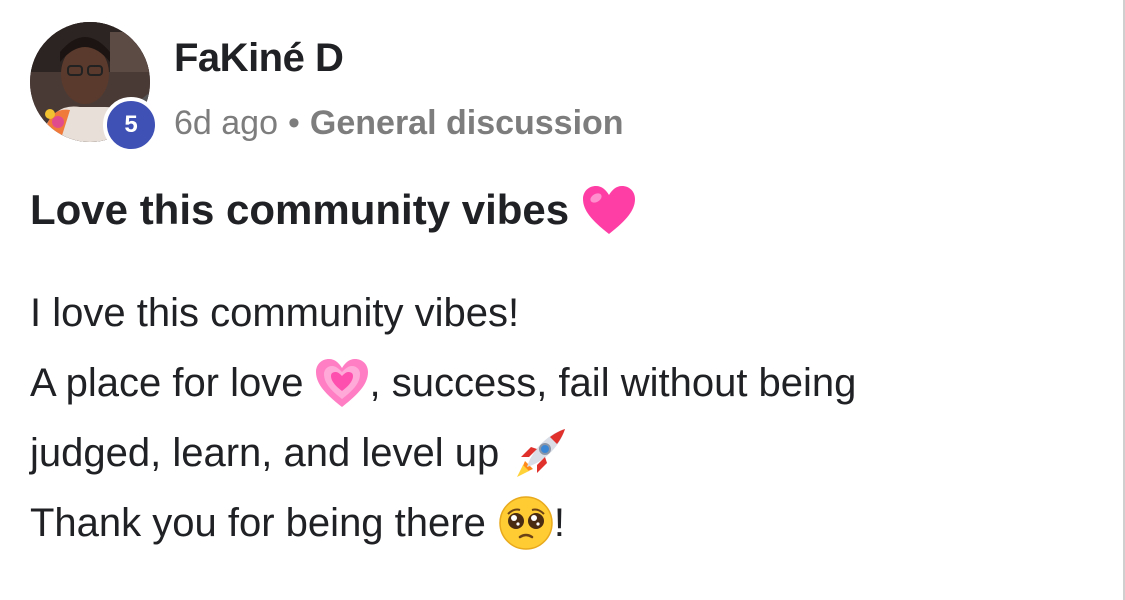 The width and height of the screenshot is (1125, 600). What do you see at coordinates (94, 87) in the screenshot?
I see `author-avatar-group: 5` at bounding box center [94, 87].